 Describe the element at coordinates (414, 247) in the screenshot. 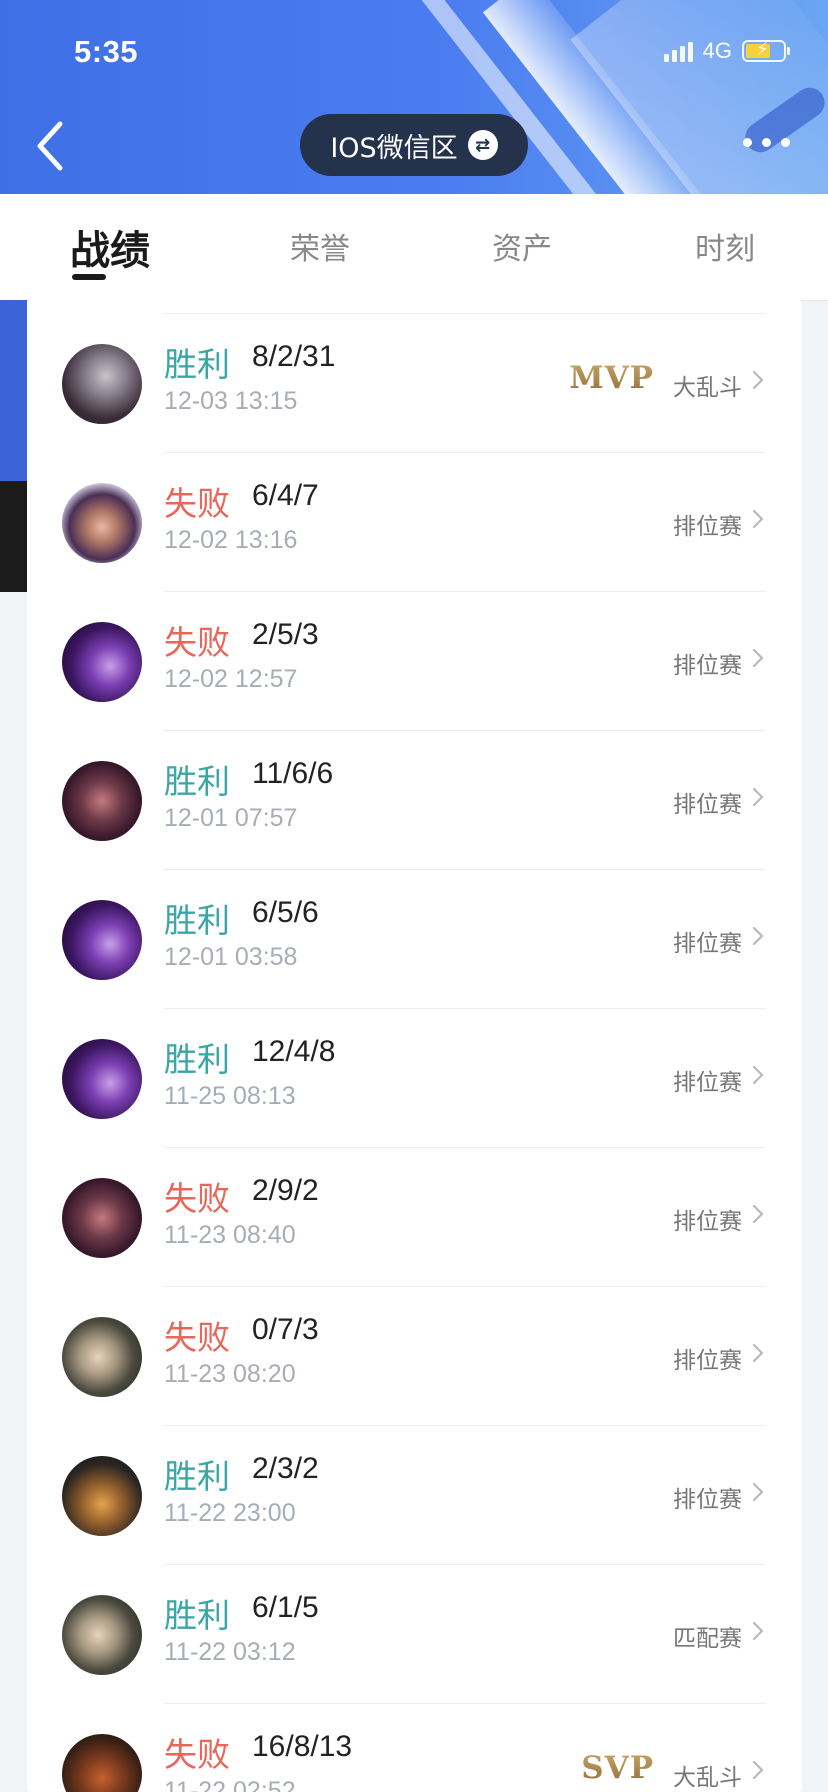

I see `tab-bar: 战绩 荣誉 资产 时刻` at that location.